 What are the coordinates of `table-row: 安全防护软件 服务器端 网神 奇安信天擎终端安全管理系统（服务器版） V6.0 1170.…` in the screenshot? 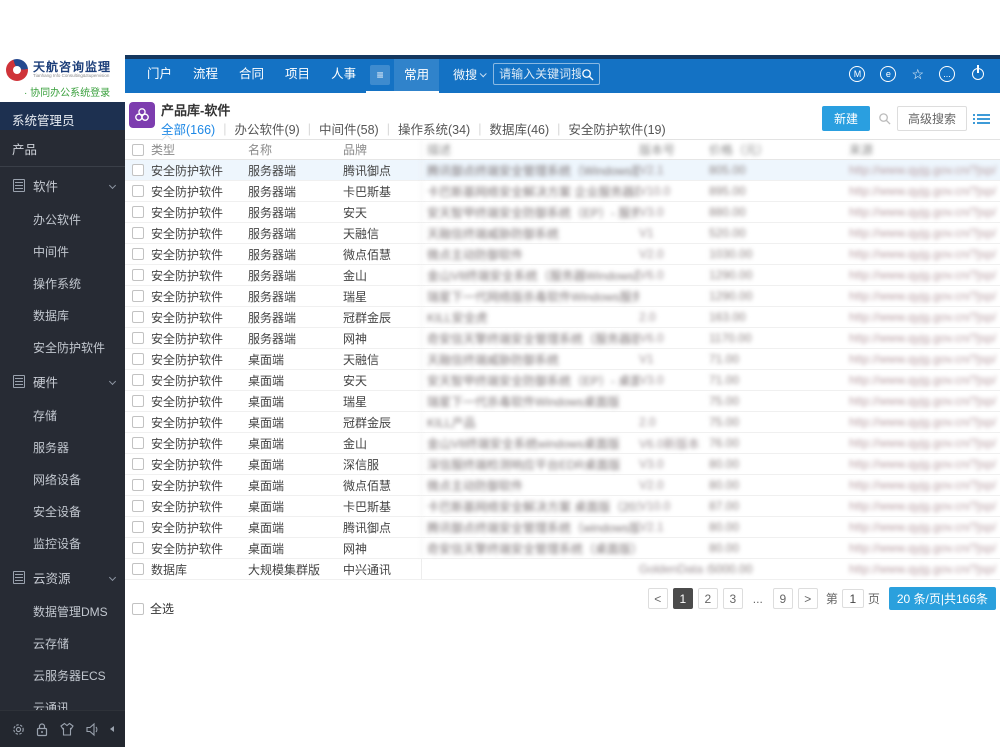 It's located at (562, 338).